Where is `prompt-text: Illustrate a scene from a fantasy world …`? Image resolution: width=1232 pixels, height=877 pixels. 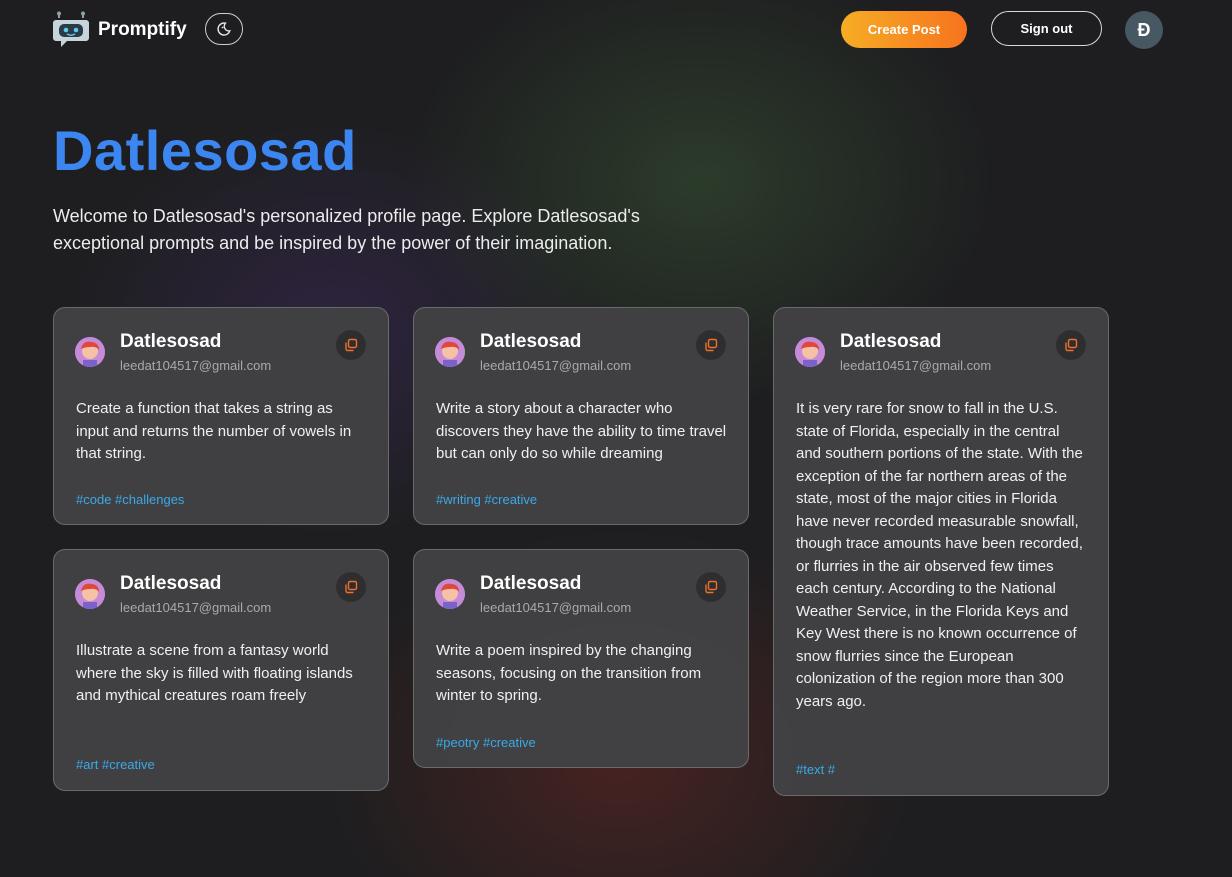
prompt-text: Illustrate a scene from a fantasy world … is located at coordinates (214, 673).